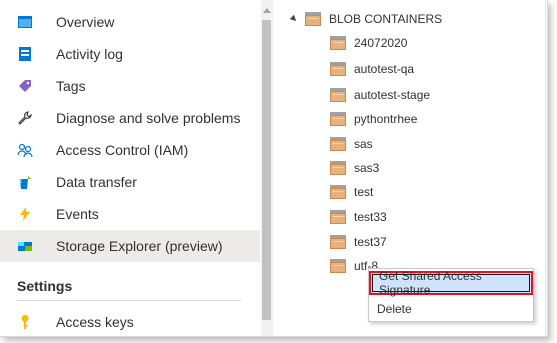  I want to click on nav-item-label: Activity log, so click(89, 54).